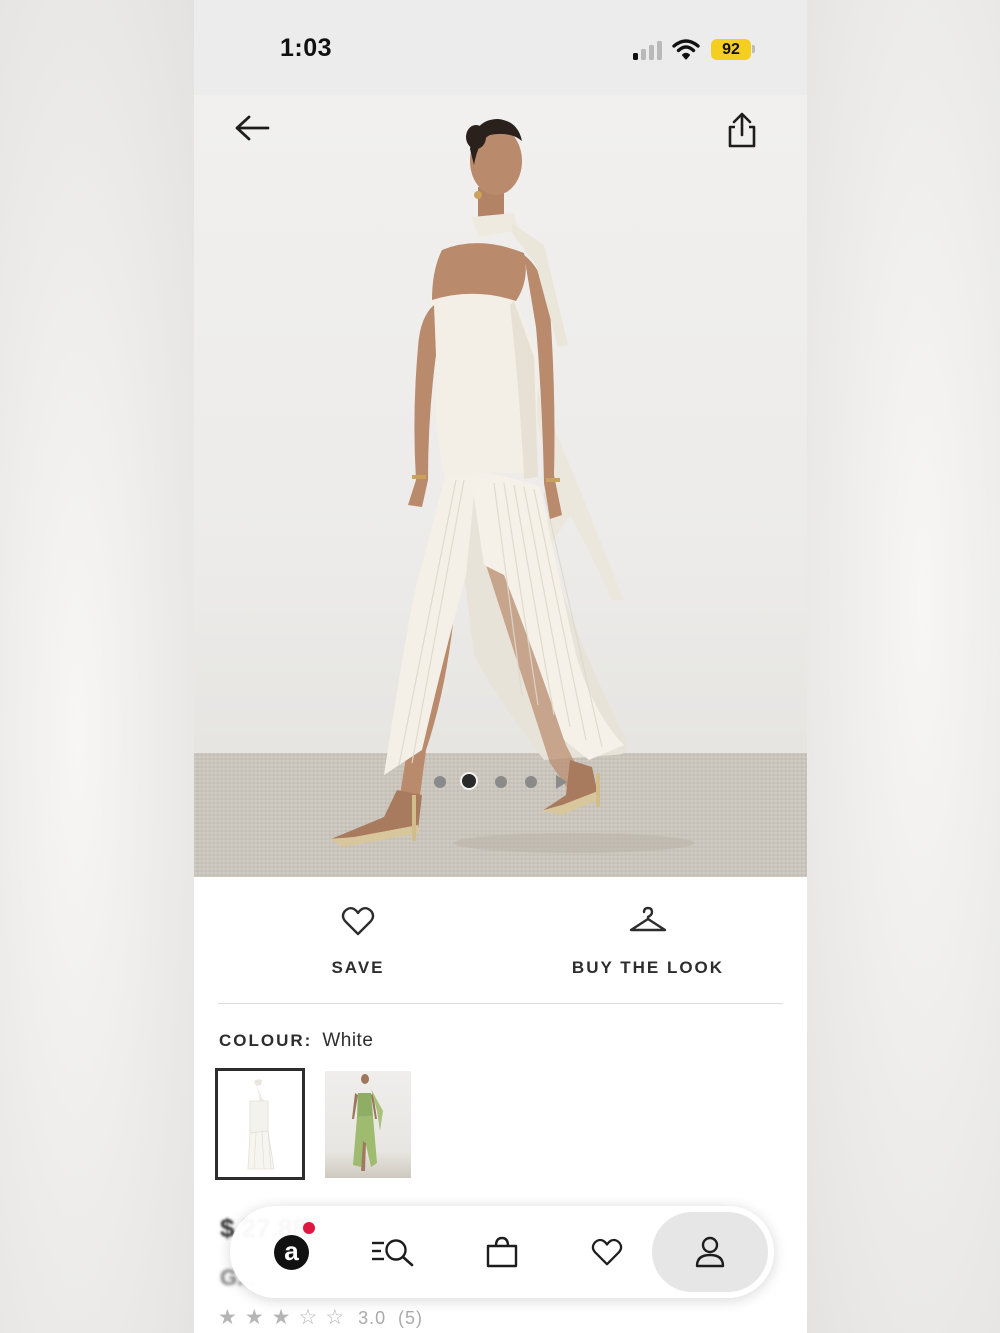 This screenshot has height=1333, width=1000. What do you see at coordinates (348, 1040) in the screenshot?
I see `colour-value: White` at bounding box center [348, 1040].